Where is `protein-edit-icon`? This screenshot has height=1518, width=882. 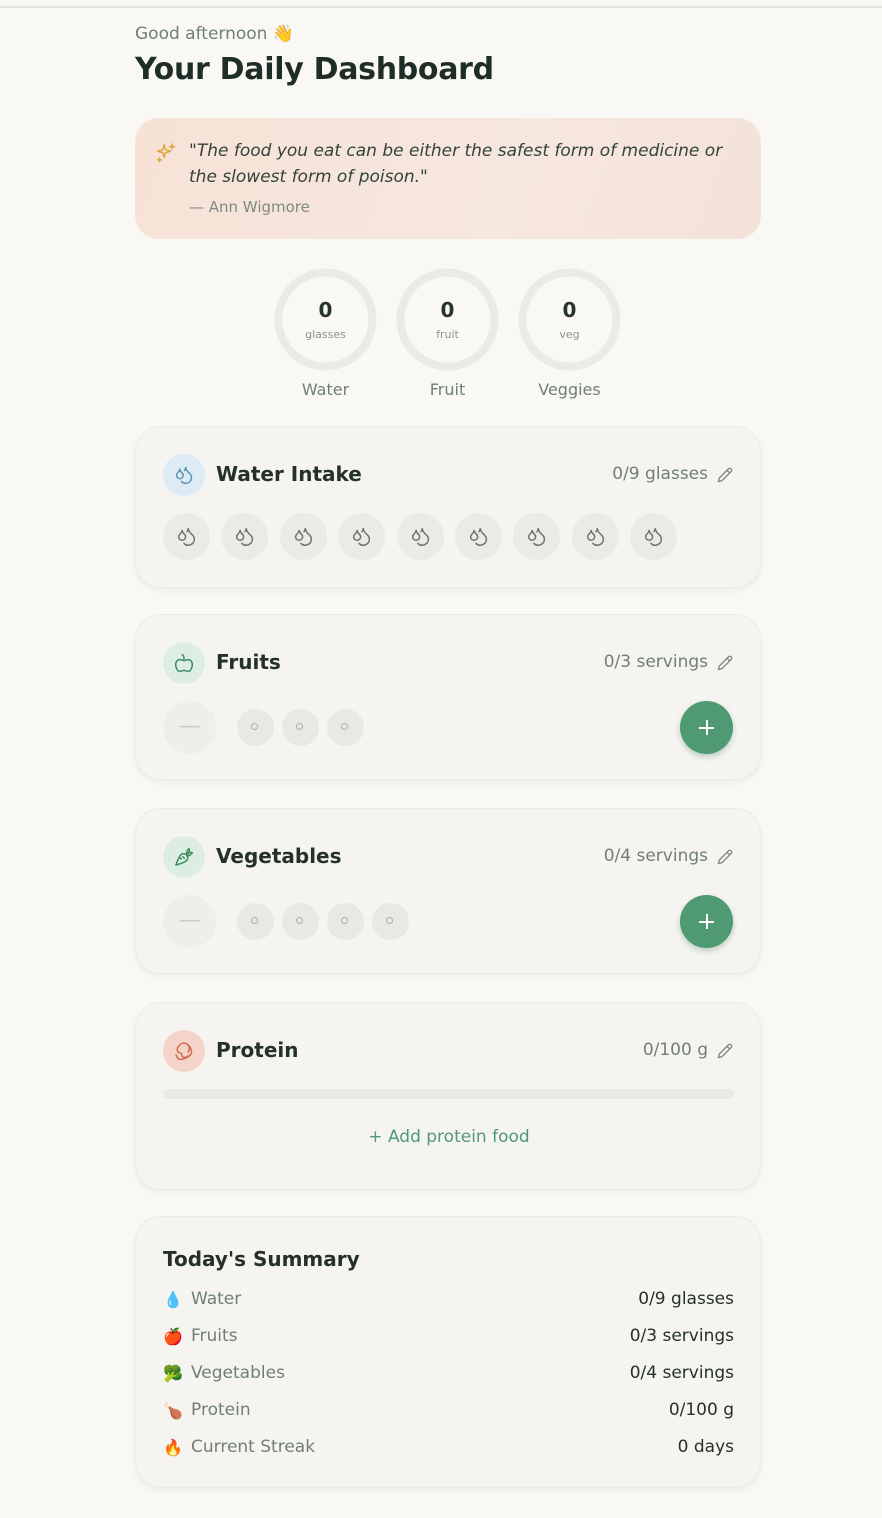 protein-edit-icon is located at coordinates (725, 1051).